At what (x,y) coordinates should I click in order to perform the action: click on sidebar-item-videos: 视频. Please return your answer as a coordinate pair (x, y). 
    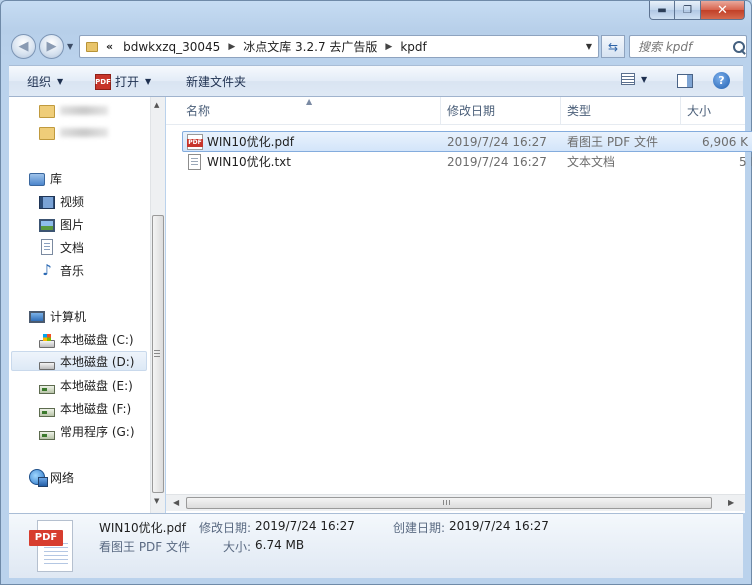
    Looking at the image, I should click on (61, 201).